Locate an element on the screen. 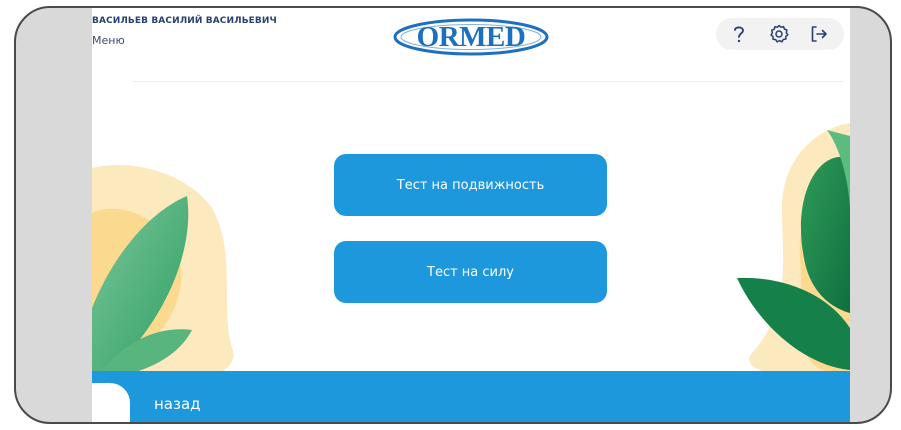 The width and height of the screenshot is (901, 430). logout-icon is located at coordinates (819, 34).